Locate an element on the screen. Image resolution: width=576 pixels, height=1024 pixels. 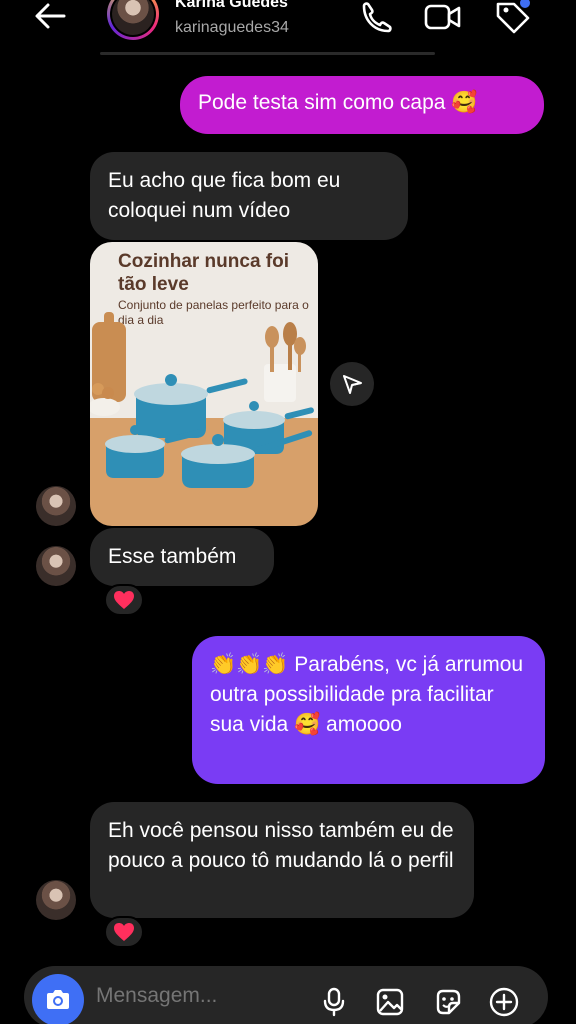
video-call-icon is located at coordinates (442, 18).